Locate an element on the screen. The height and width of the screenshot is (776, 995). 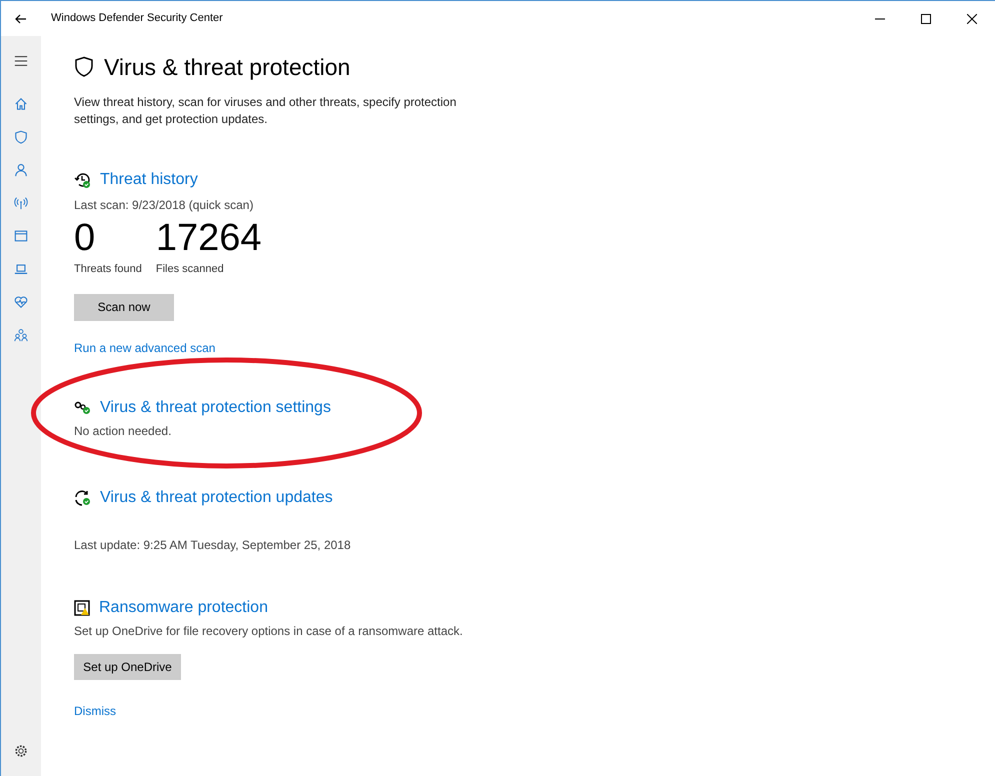
last-scan-text: Last scan: 9/23/2018 (quick scan) is located at coordinates (164, 205).